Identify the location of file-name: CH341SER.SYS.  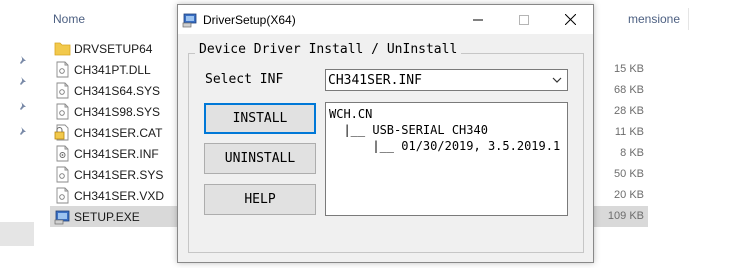
(119, 175).